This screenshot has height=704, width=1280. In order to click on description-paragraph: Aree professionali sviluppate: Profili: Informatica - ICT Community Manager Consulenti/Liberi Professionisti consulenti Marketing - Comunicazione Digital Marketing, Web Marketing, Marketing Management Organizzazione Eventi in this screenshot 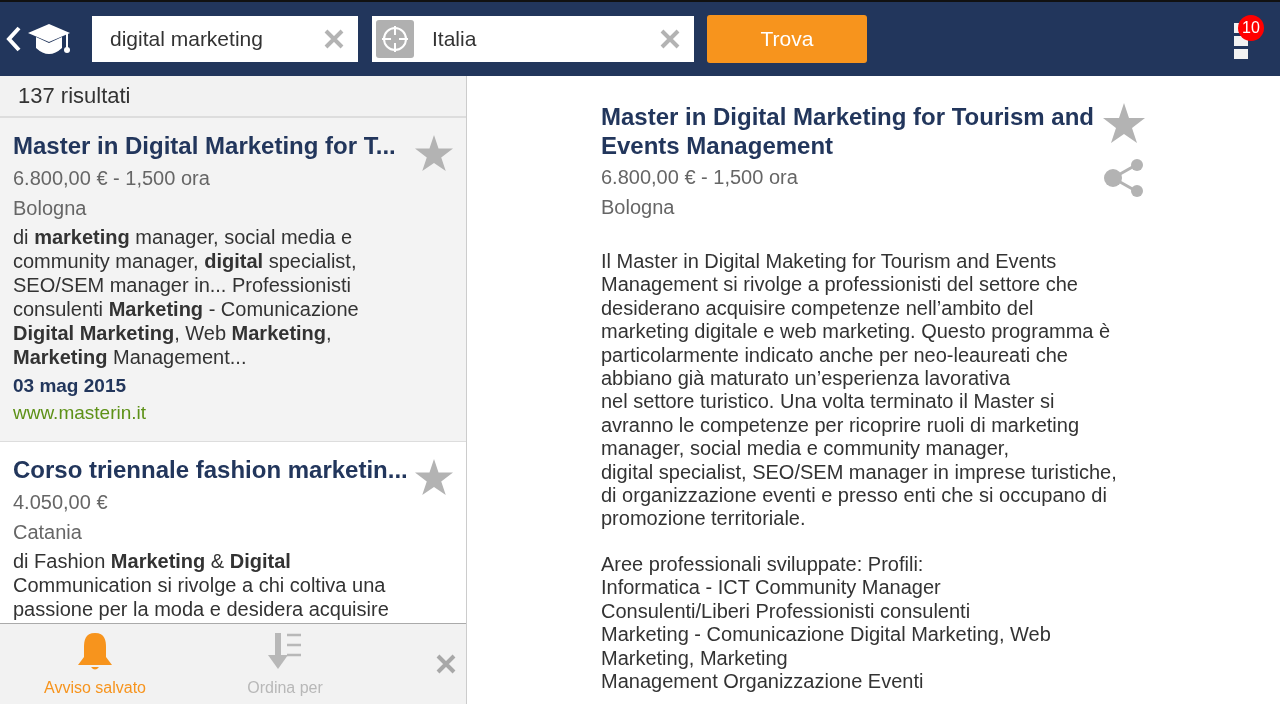, I will do `click(826, 623)`.